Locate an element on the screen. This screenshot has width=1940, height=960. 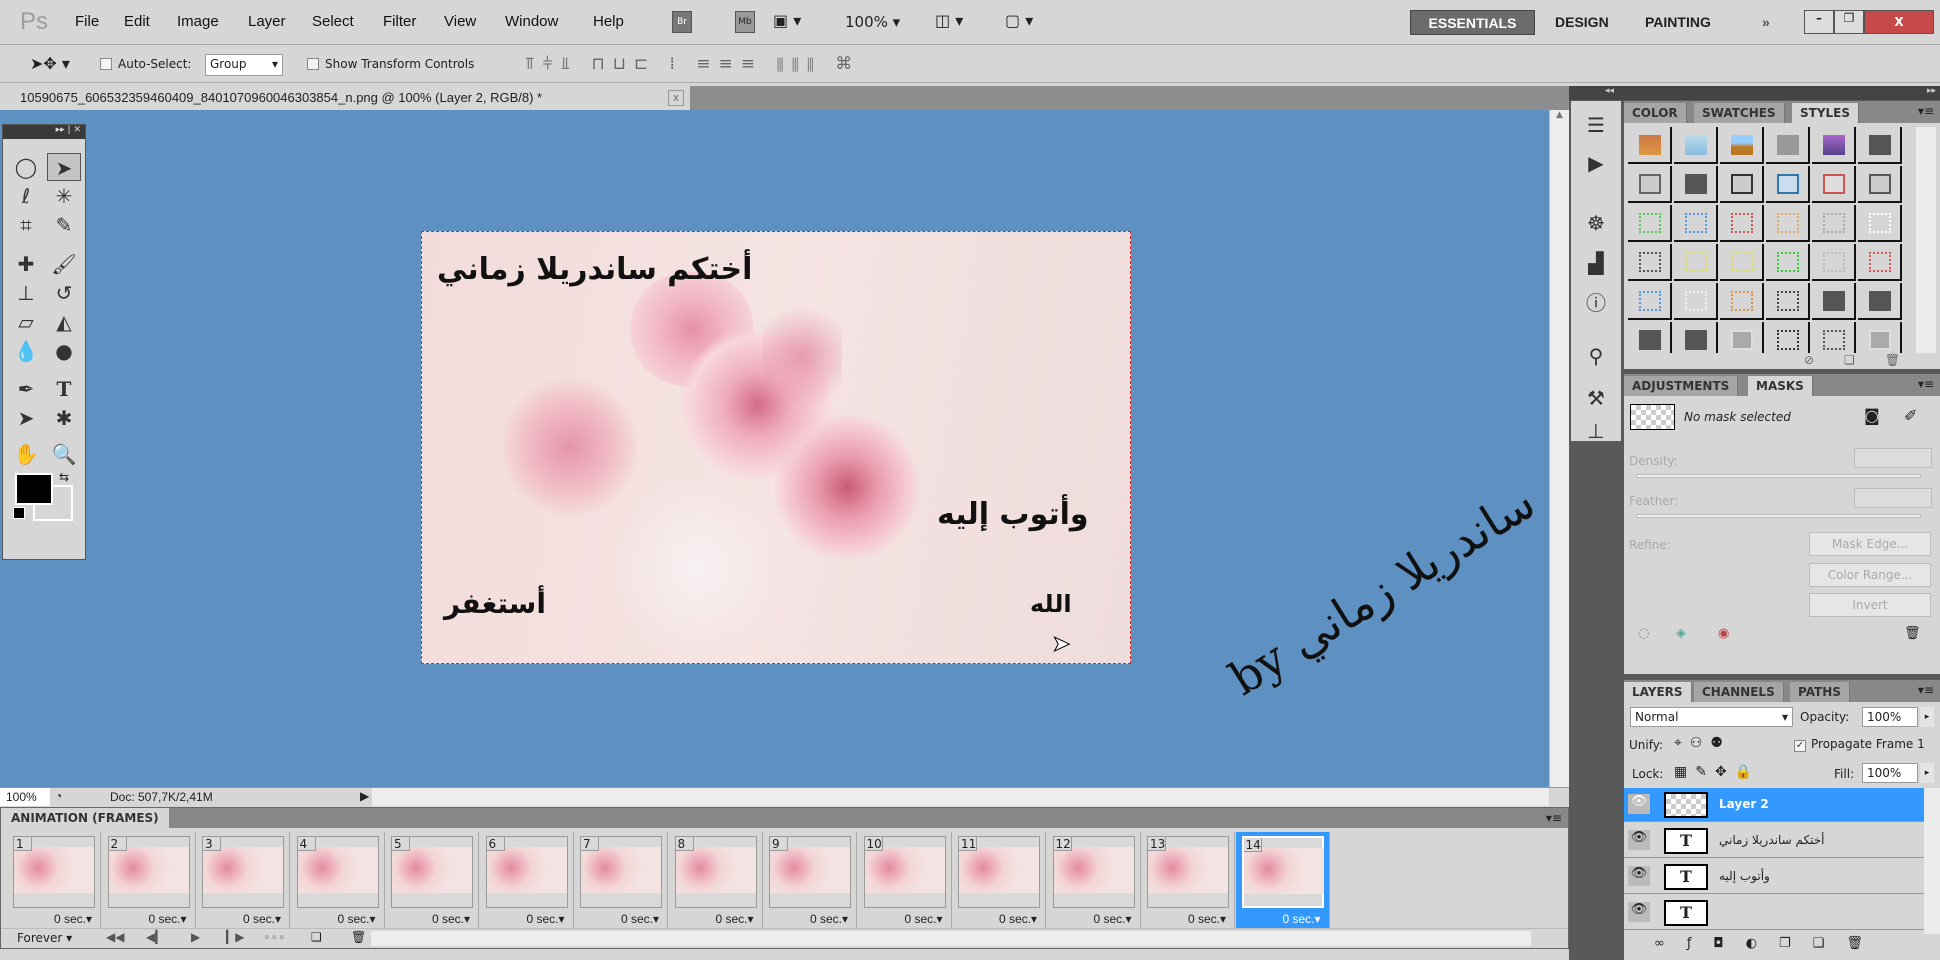
blend-mode-dropdown: Normal ▾ is located at coordinates (1711, 717).